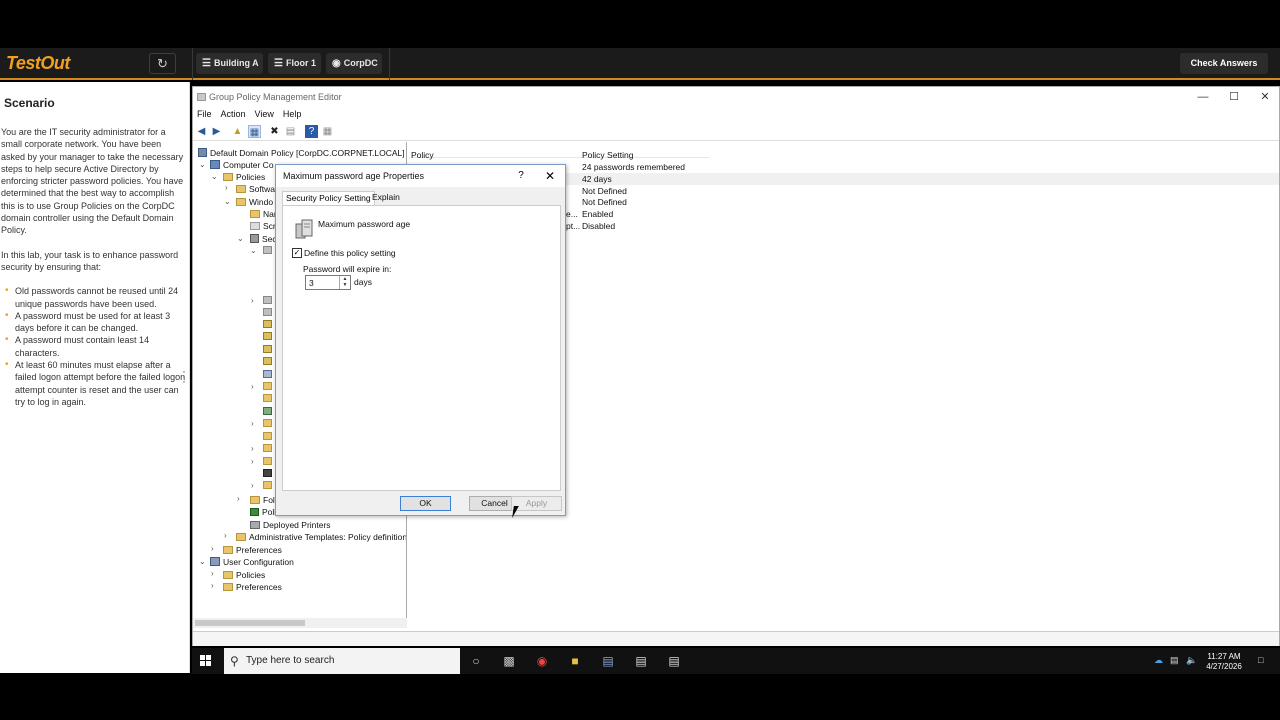 This screenshot has width=1280, height=720. I want to click on ok-button: OK, so click(425, 503).